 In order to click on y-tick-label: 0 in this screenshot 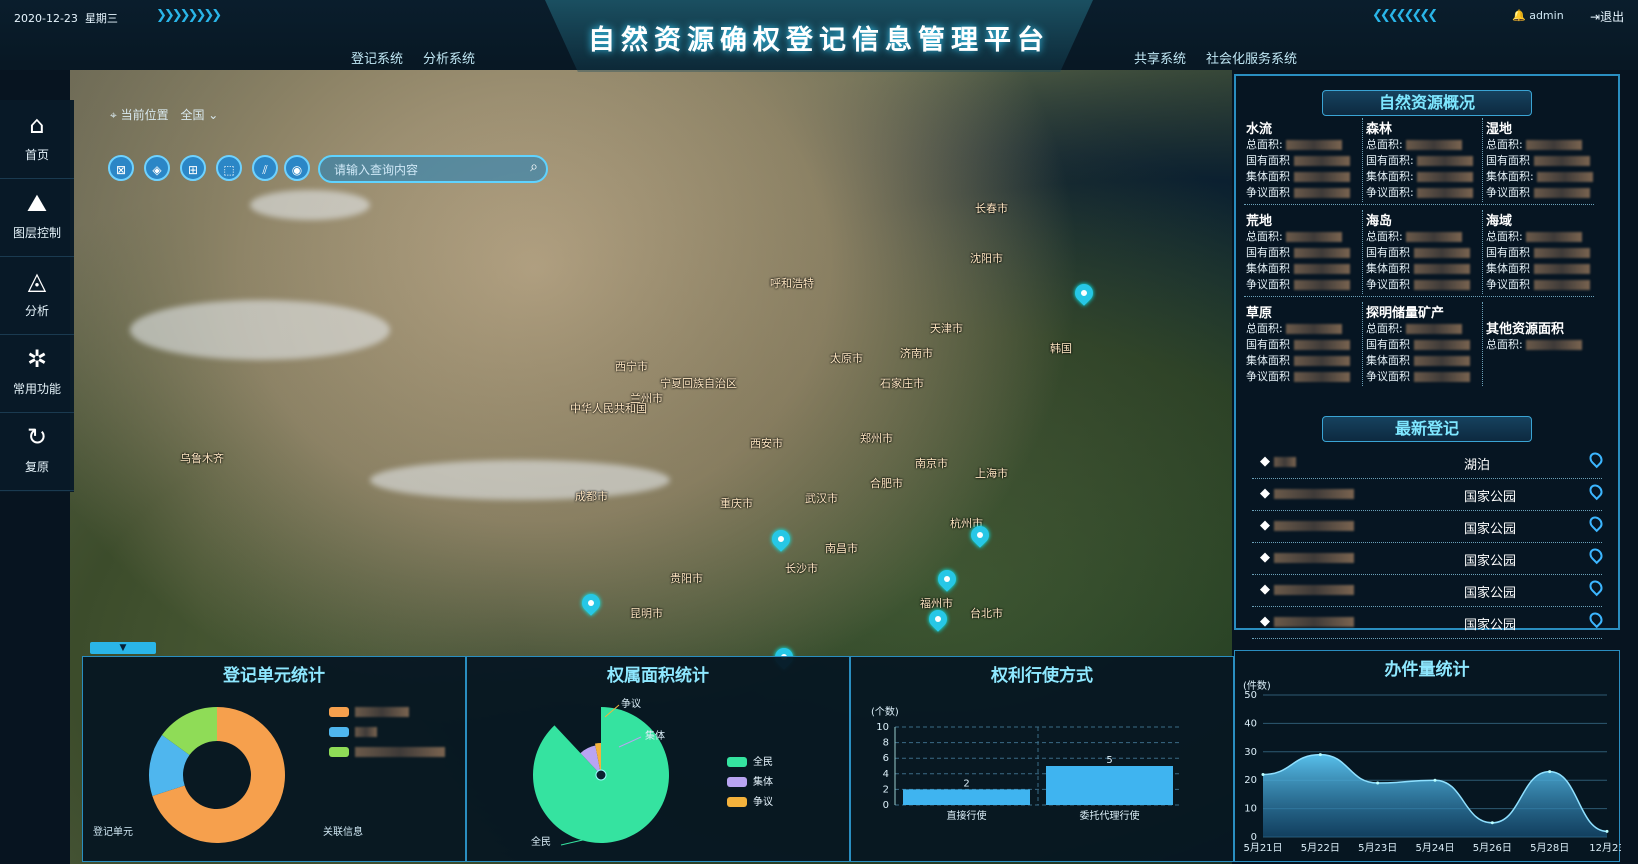, I will do `click(886, 805)`.